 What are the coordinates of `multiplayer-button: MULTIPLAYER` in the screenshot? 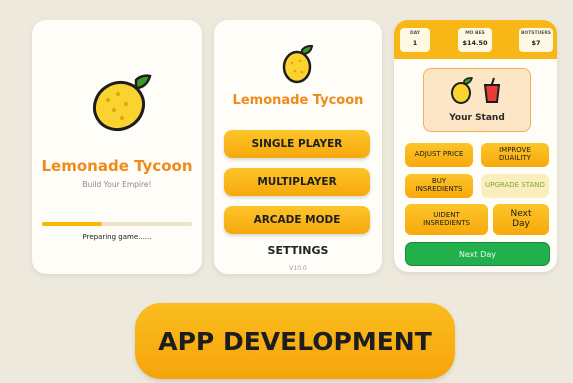 It's located at (297, 182).